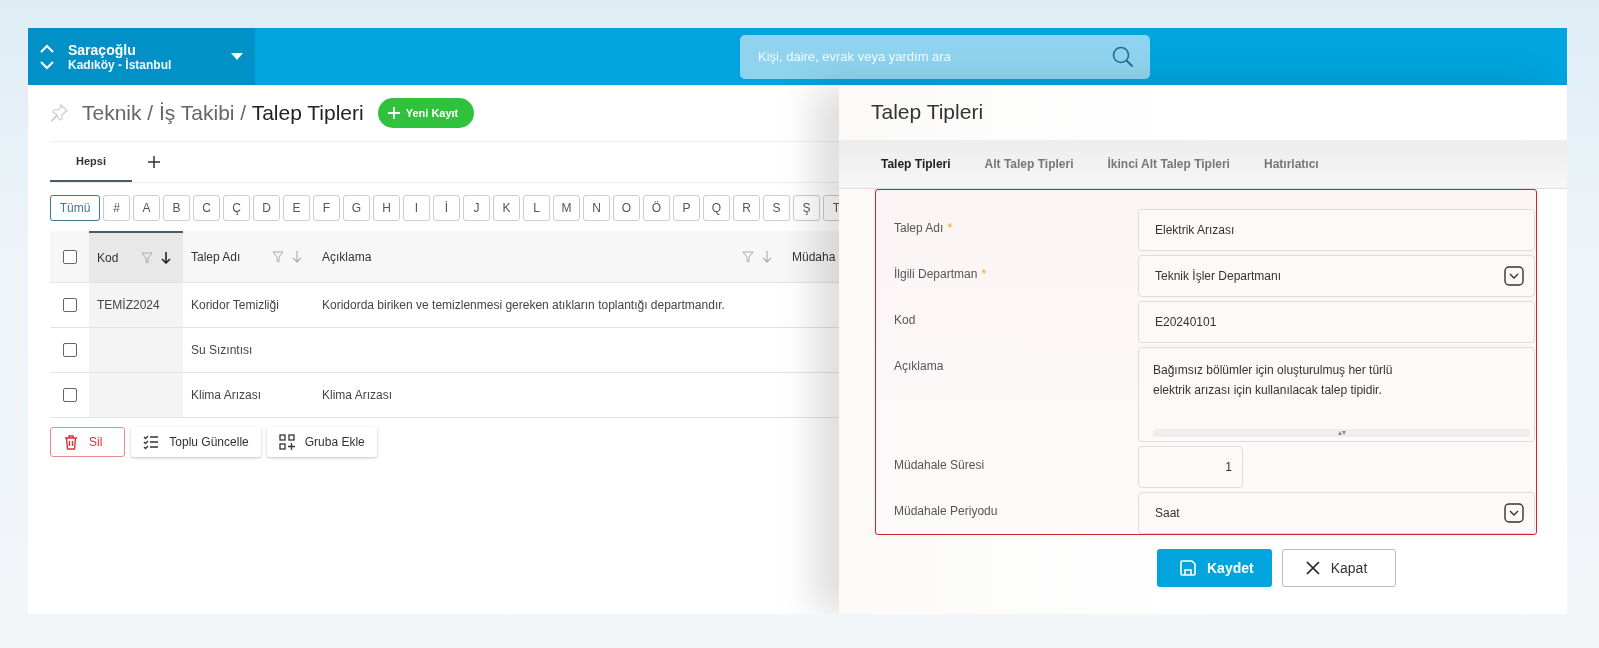 The image size is (1599, 648). I want to click on table-cell-text: Koridor Temizliği, so click(235, 305).